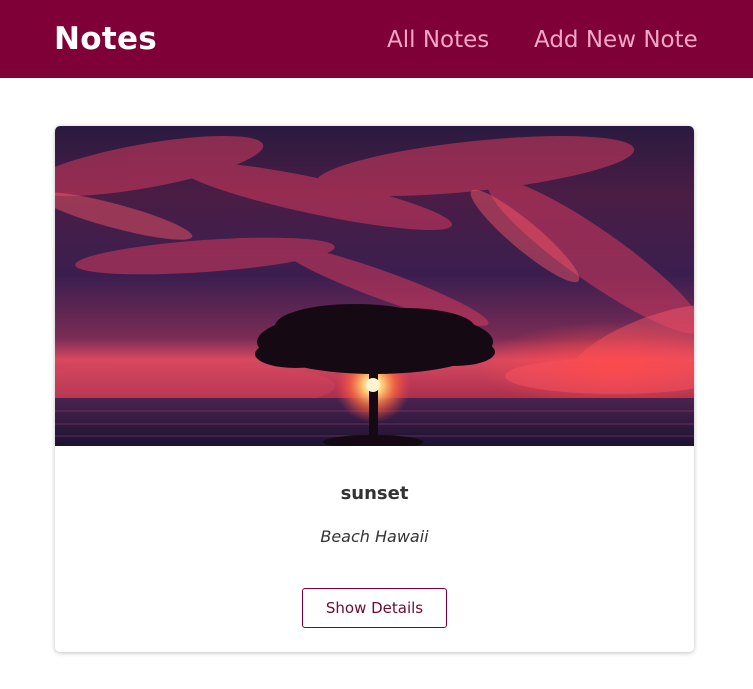  I want to click on brand-logo: Notes, so click(105, 39).